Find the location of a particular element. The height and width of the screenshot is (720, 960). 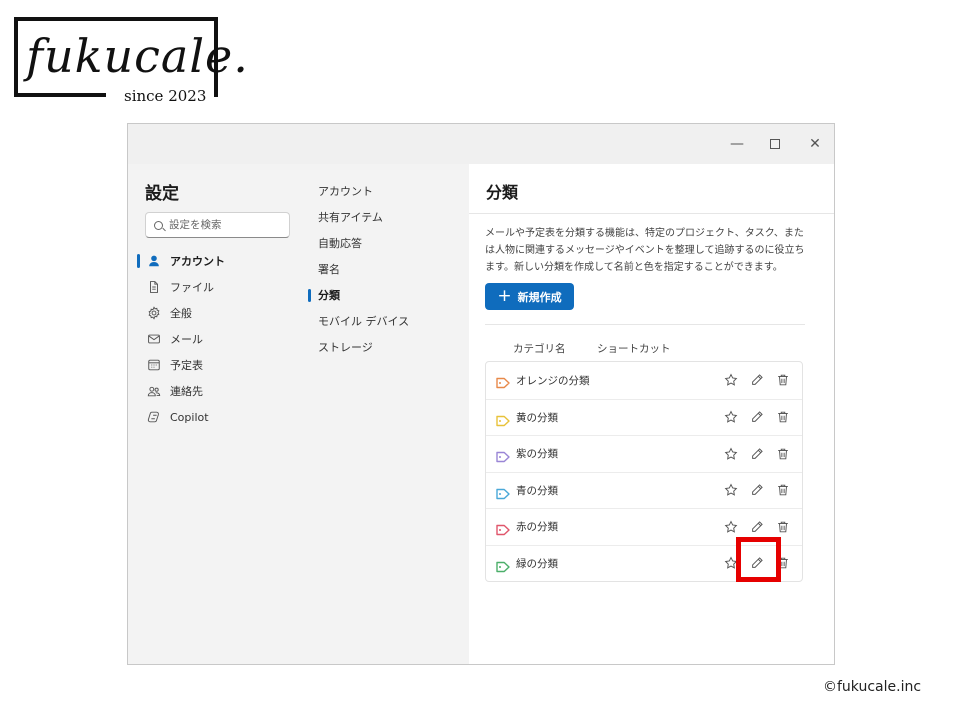

settings-nav: アカウント ファイル 全般 メール 予定表 連絡先 Copilot is located at coordinates (216, 339).